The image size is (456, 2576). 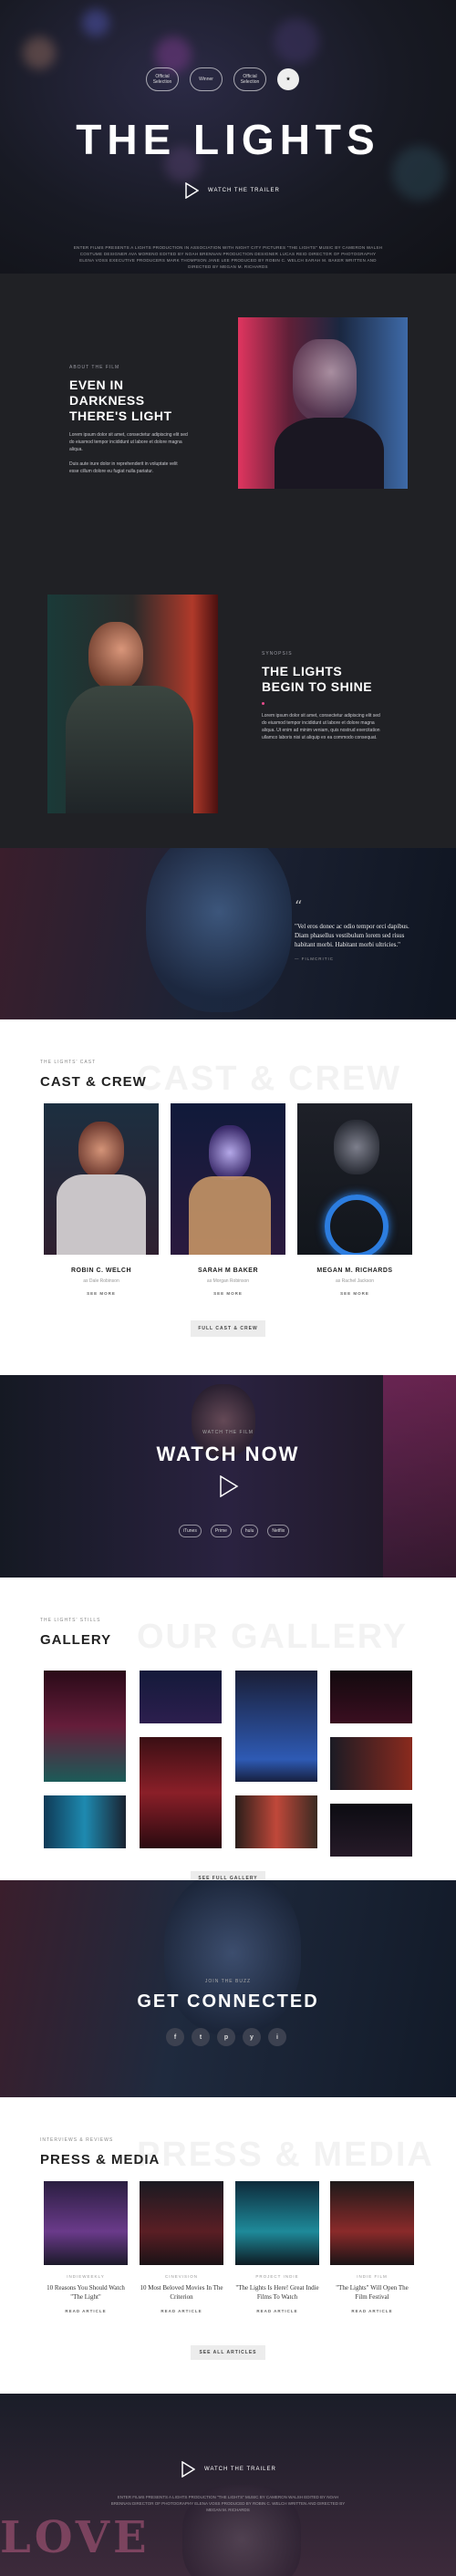 I want to click on ghost-heading: CAST & CREW, so click(x=269, y=1079).